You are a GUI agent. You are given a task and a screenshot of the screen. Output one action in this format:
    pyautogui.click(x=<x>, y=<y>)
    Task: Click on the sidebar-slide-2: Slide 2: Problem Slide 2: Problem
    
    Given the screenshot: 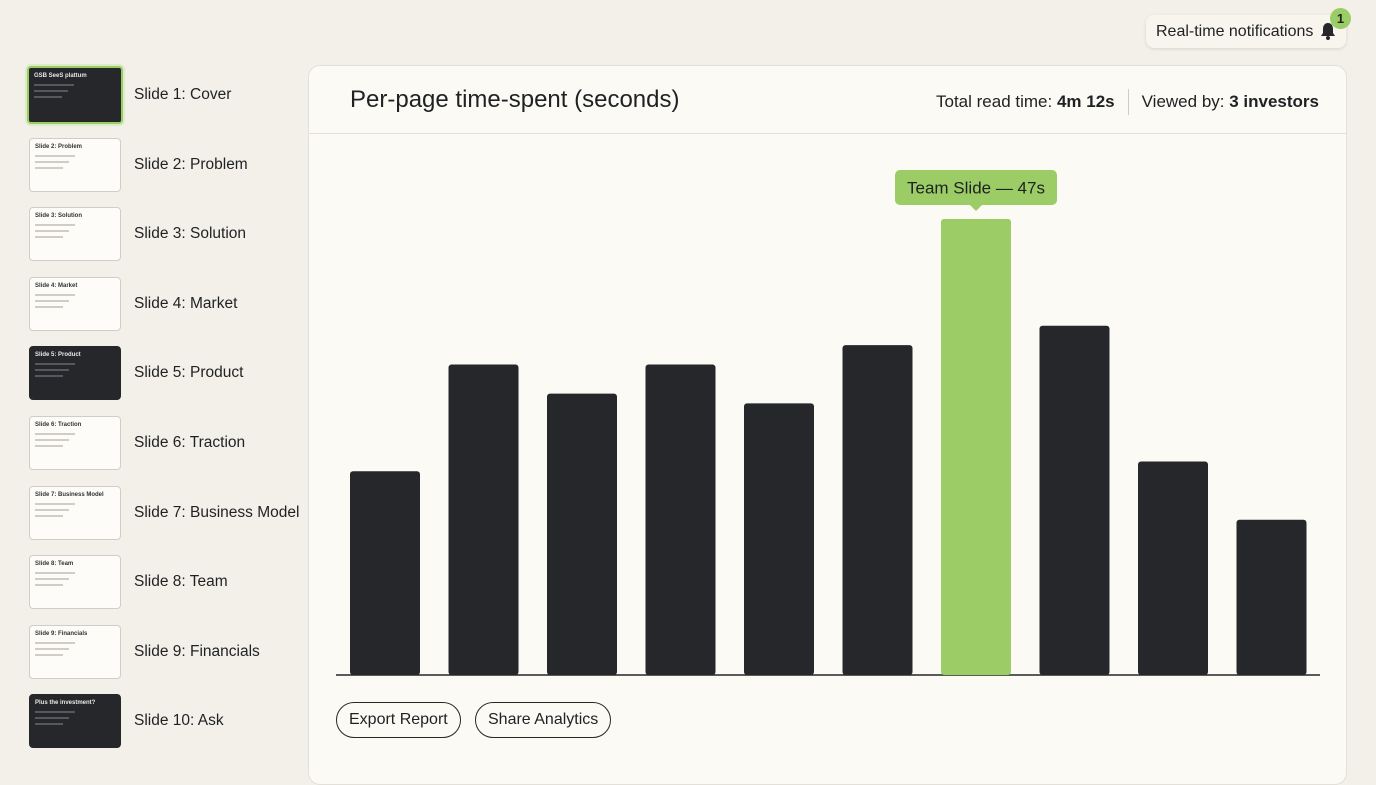 What is the action you would take?
    pyautogui.click(x=162, y=165)
    